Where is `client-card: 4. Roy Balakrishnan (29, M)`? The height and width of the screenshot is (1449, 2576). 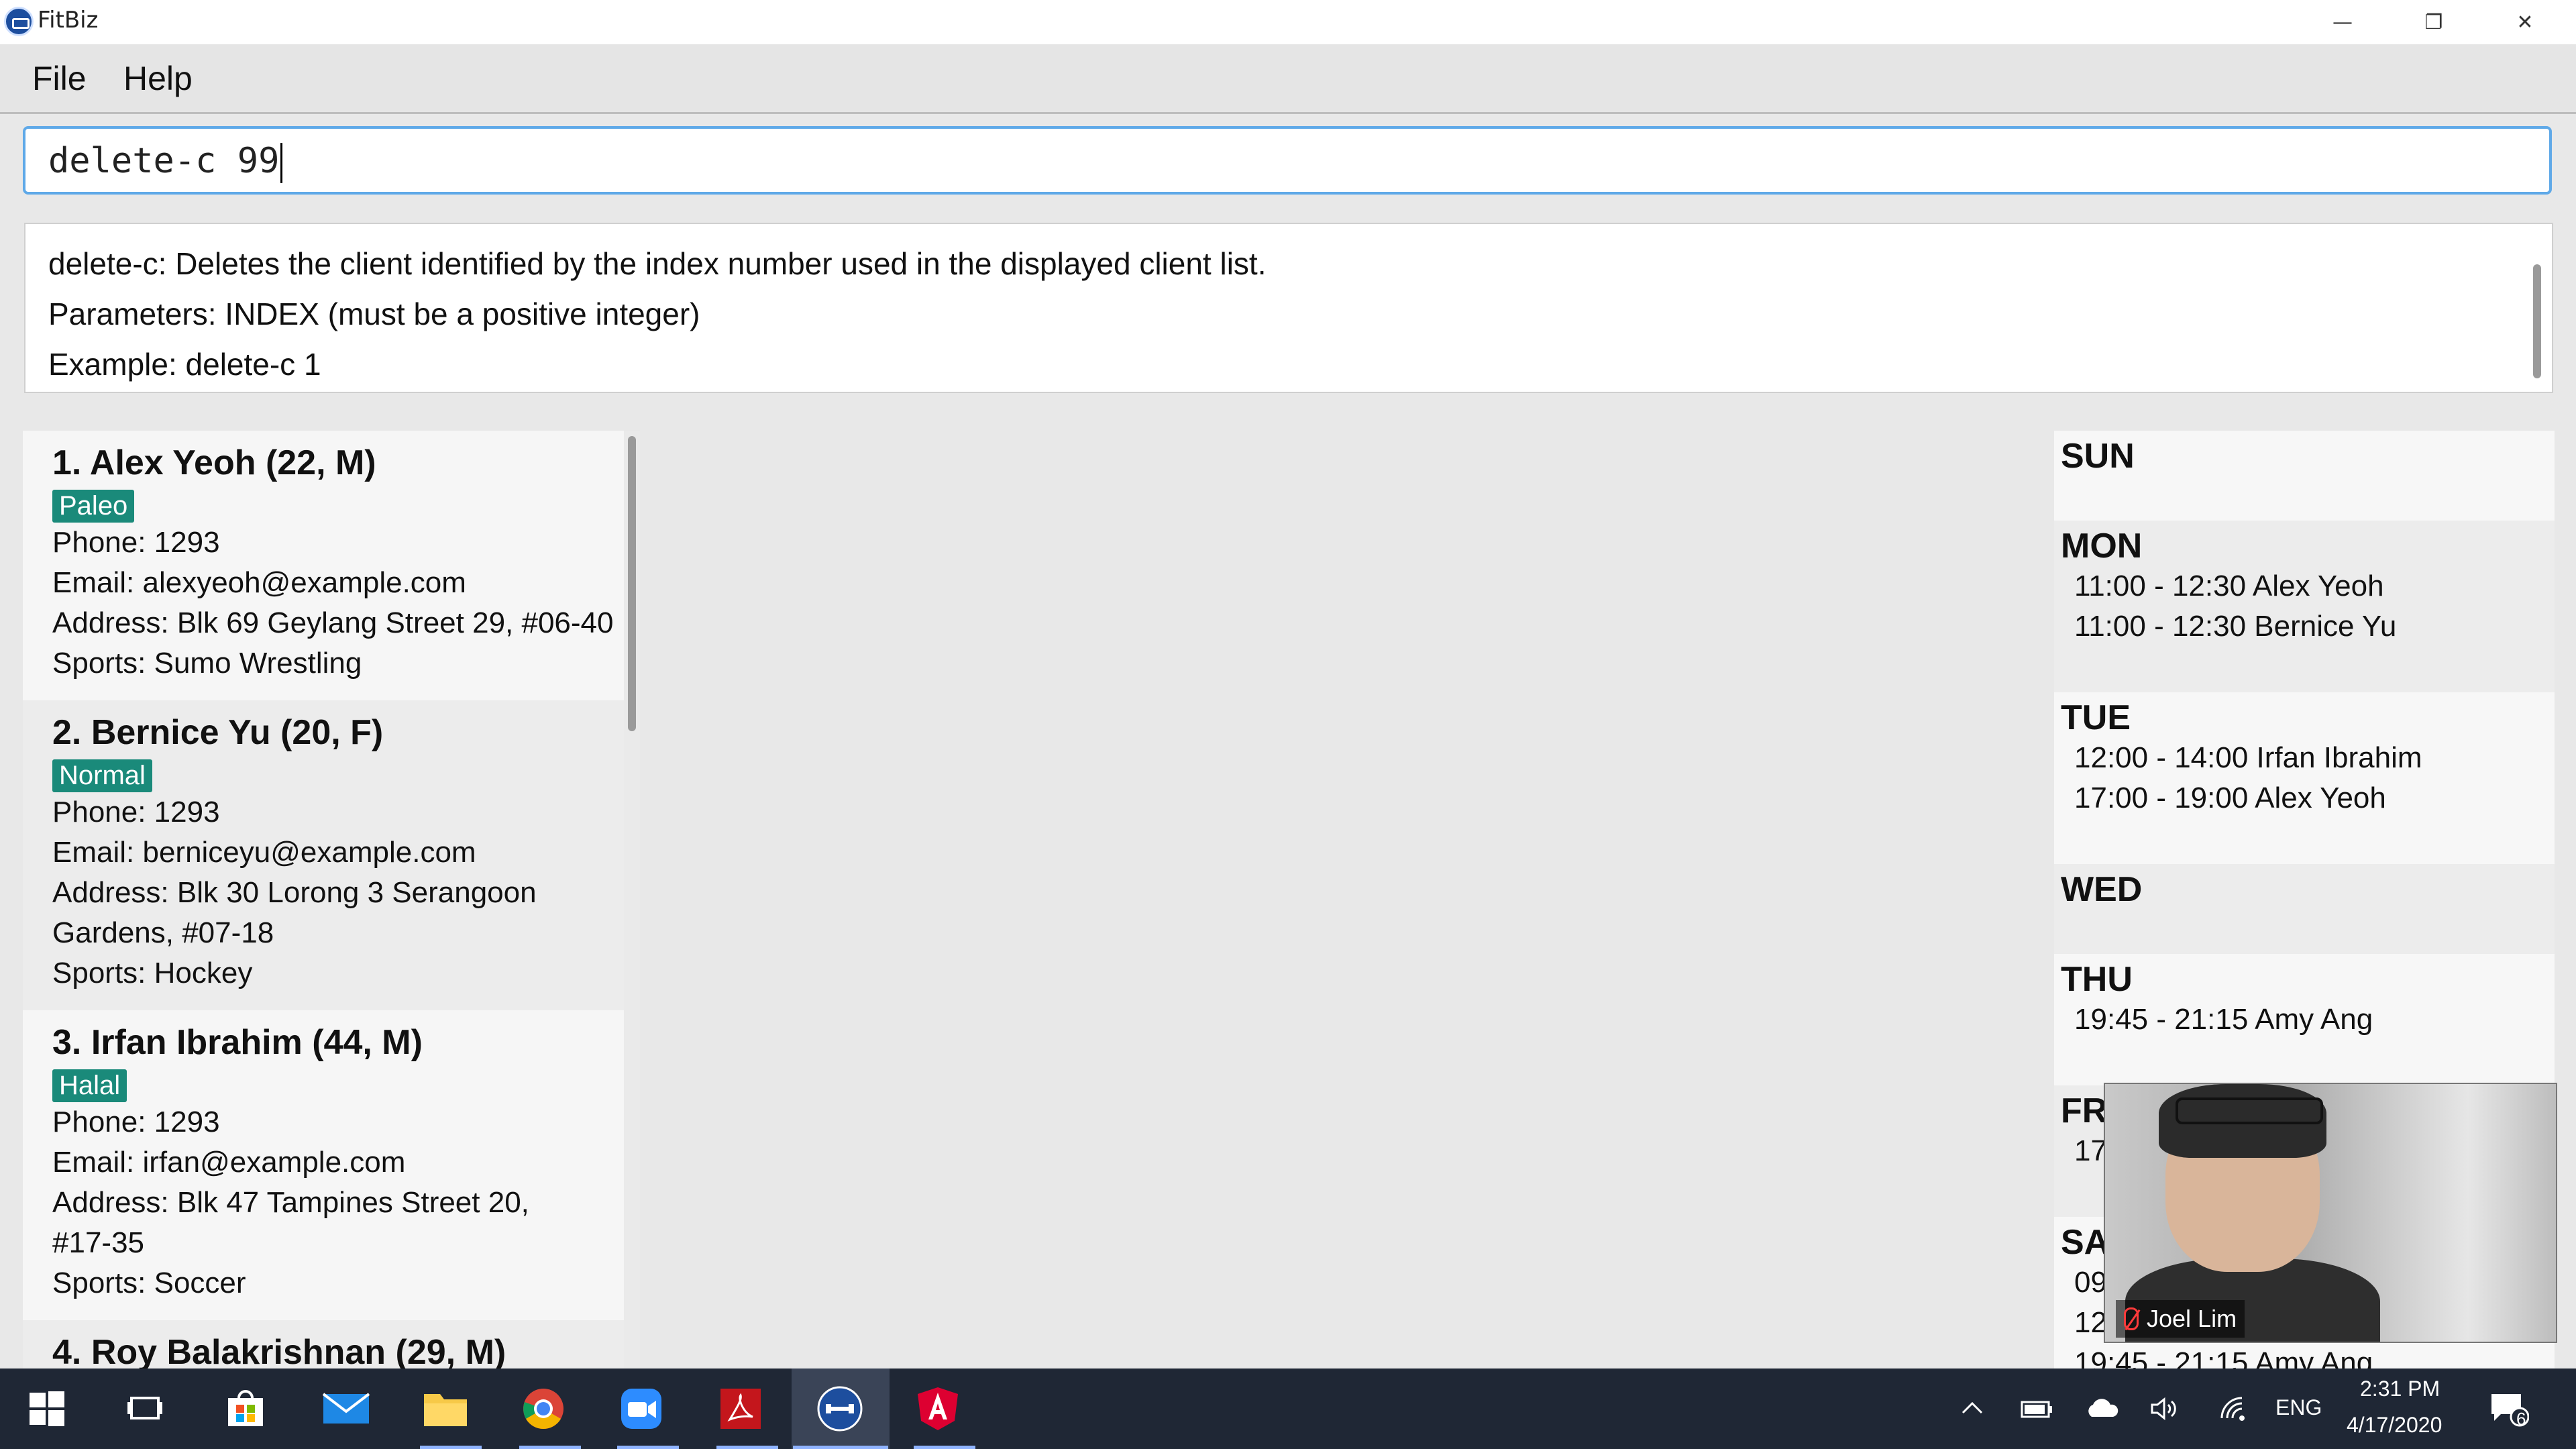 client-card: 4. Roy Balakrishnan (29, M) is located at coordinates (323, 1344).